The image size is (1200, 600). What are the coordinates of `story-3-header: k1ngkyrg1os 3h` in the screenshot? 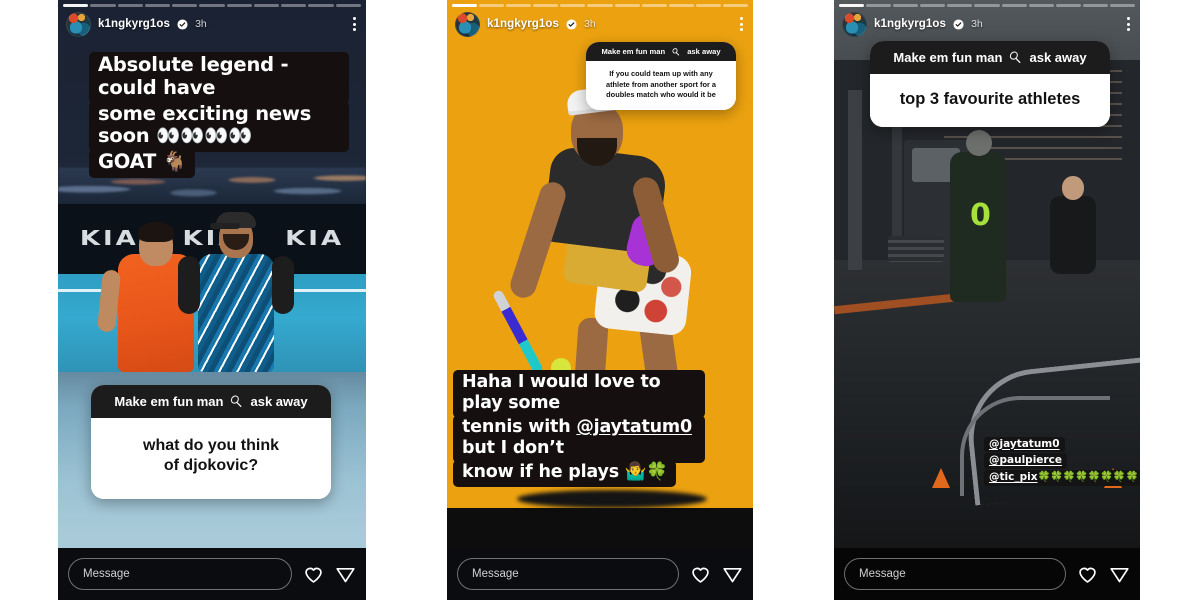 It's located at (987, 24).